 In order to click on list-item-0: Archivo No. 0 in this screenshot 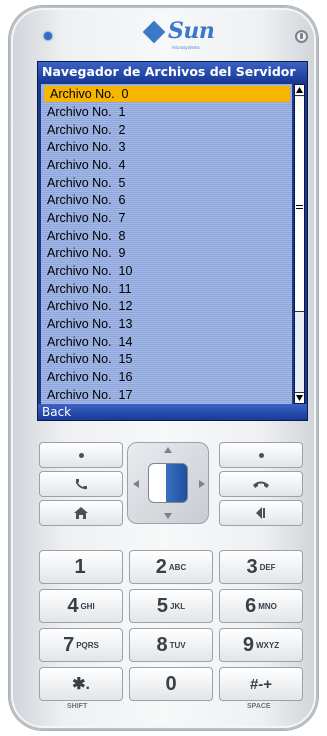, I will do `click(167, 94)`.